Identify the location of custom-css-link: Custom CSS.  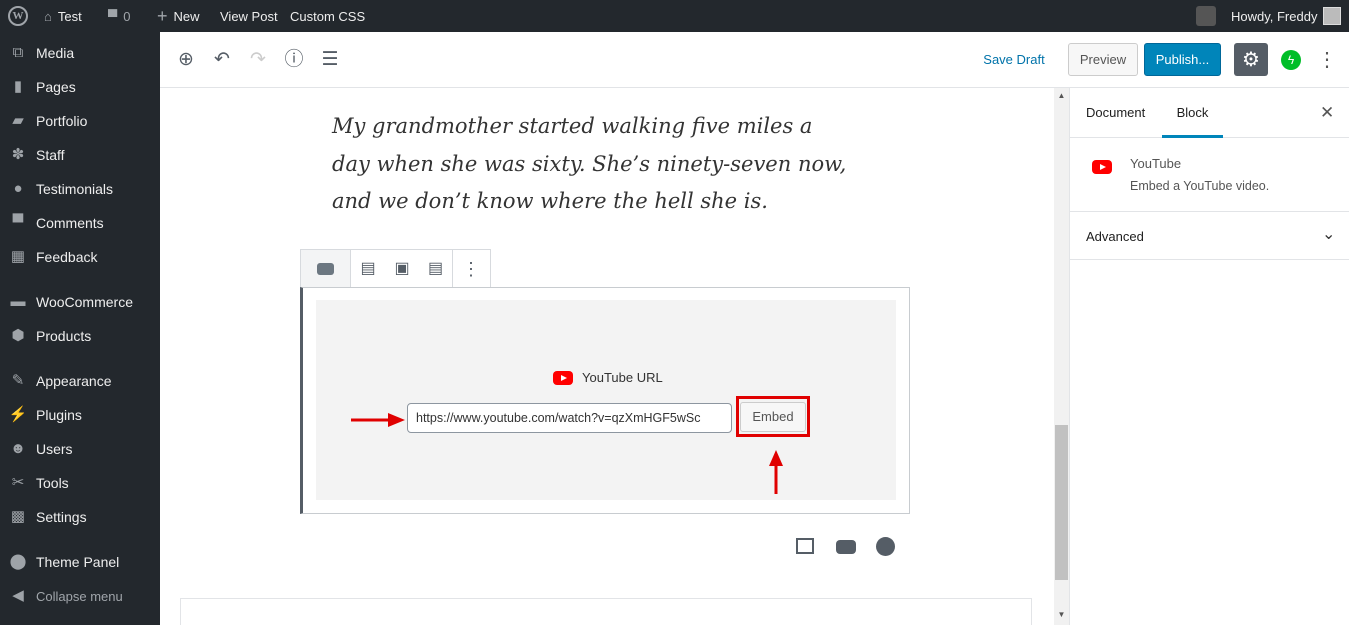
(327, 16).